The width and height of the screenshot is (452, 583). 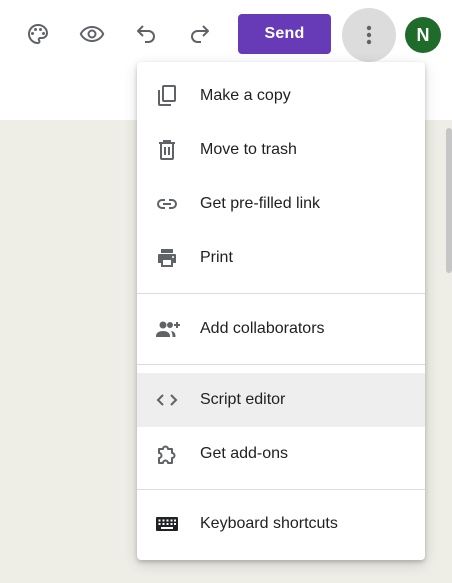 I want to click on scrollbar-thumb, so click(x=449, y=200).